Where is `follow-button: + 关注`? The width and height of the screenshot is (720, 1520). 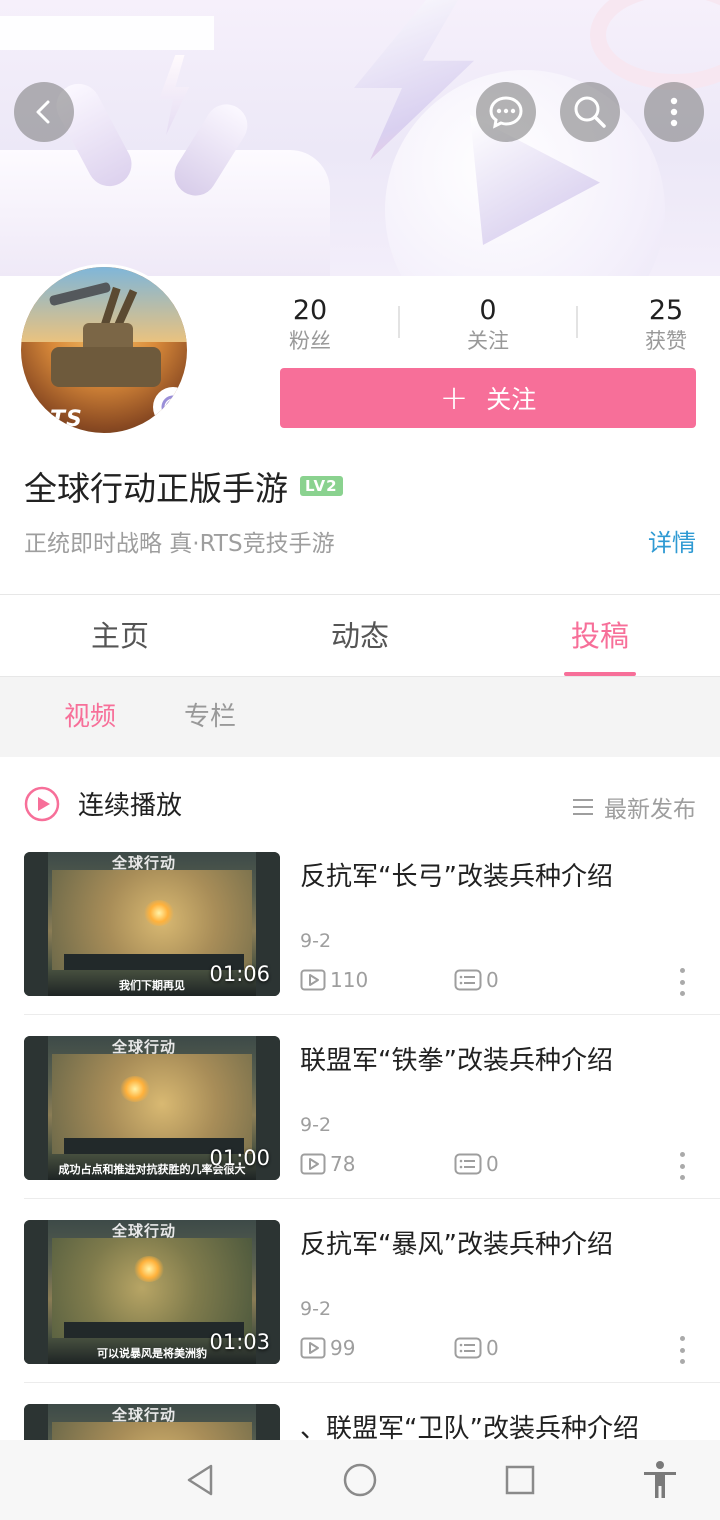
follow-button: + 关注 is located at coordinates (488, 398).